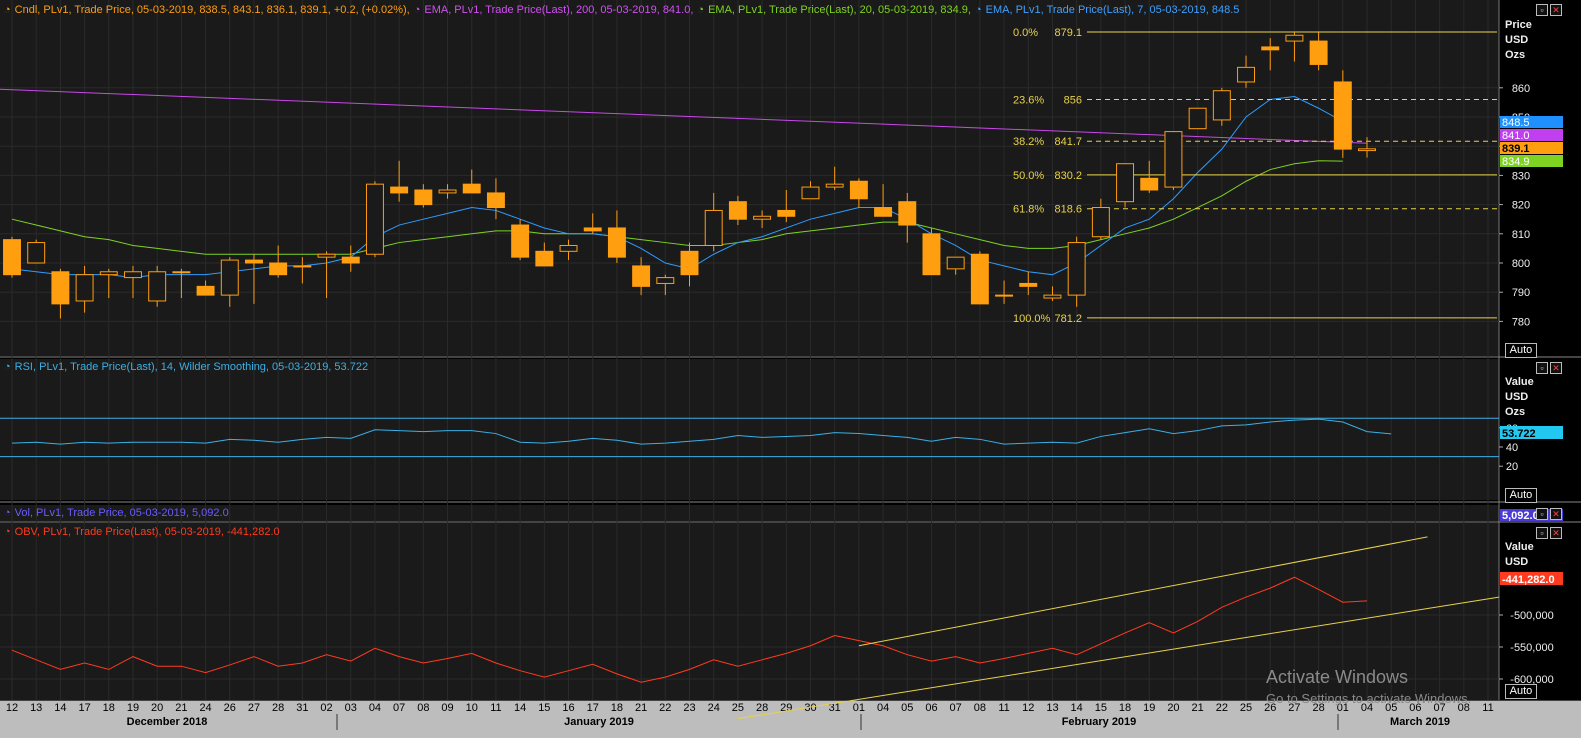  Describe the element at coordinates (302, 708) in the screenshot. I see `x-tick-label: 31` at that location.